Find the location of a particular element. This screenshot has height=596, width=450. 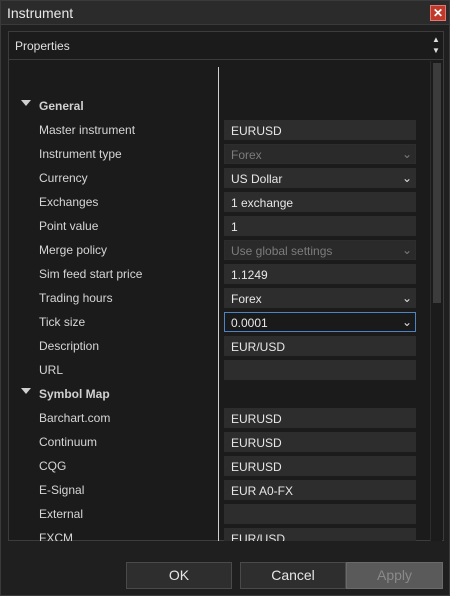

apply-button: Apply is located at coordinates (394, 575).